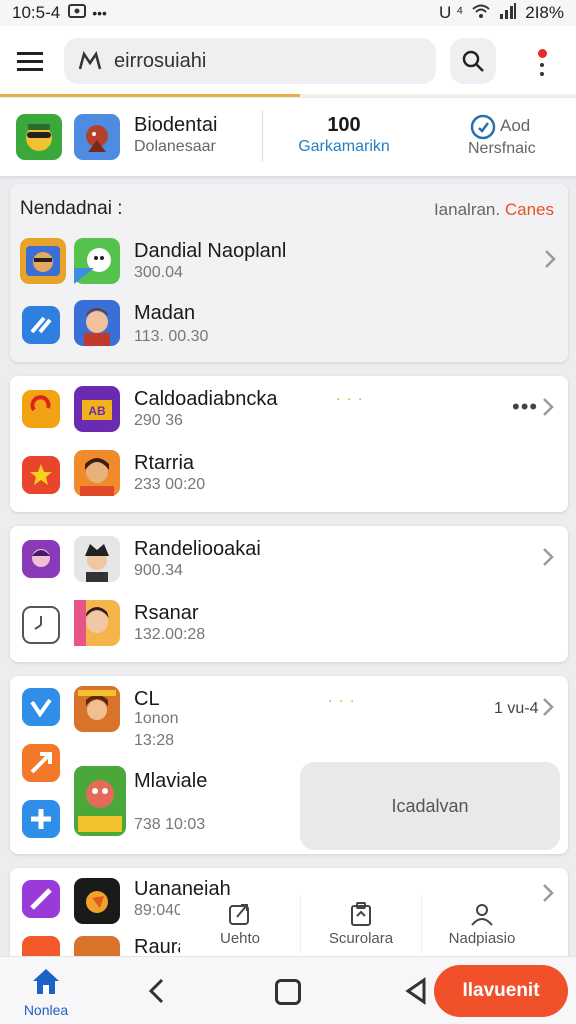 Image resolution: width=576 pixels, height=1024 pixels. I want to click on item-meta-secondary: 13:28, so click(154, 740).